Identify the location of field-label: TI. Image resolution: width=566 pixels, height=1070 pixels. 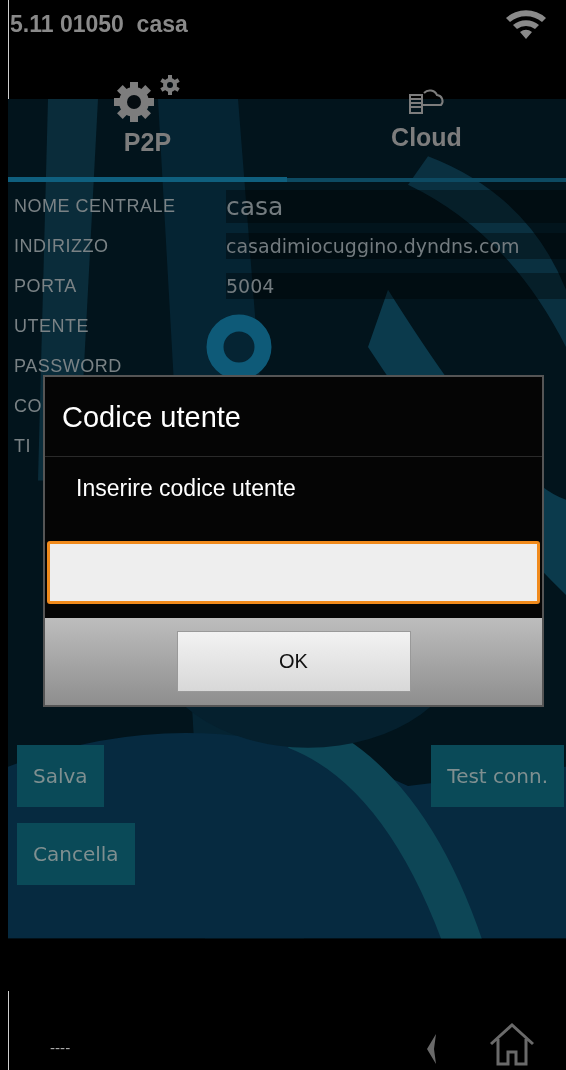
(22, 446).